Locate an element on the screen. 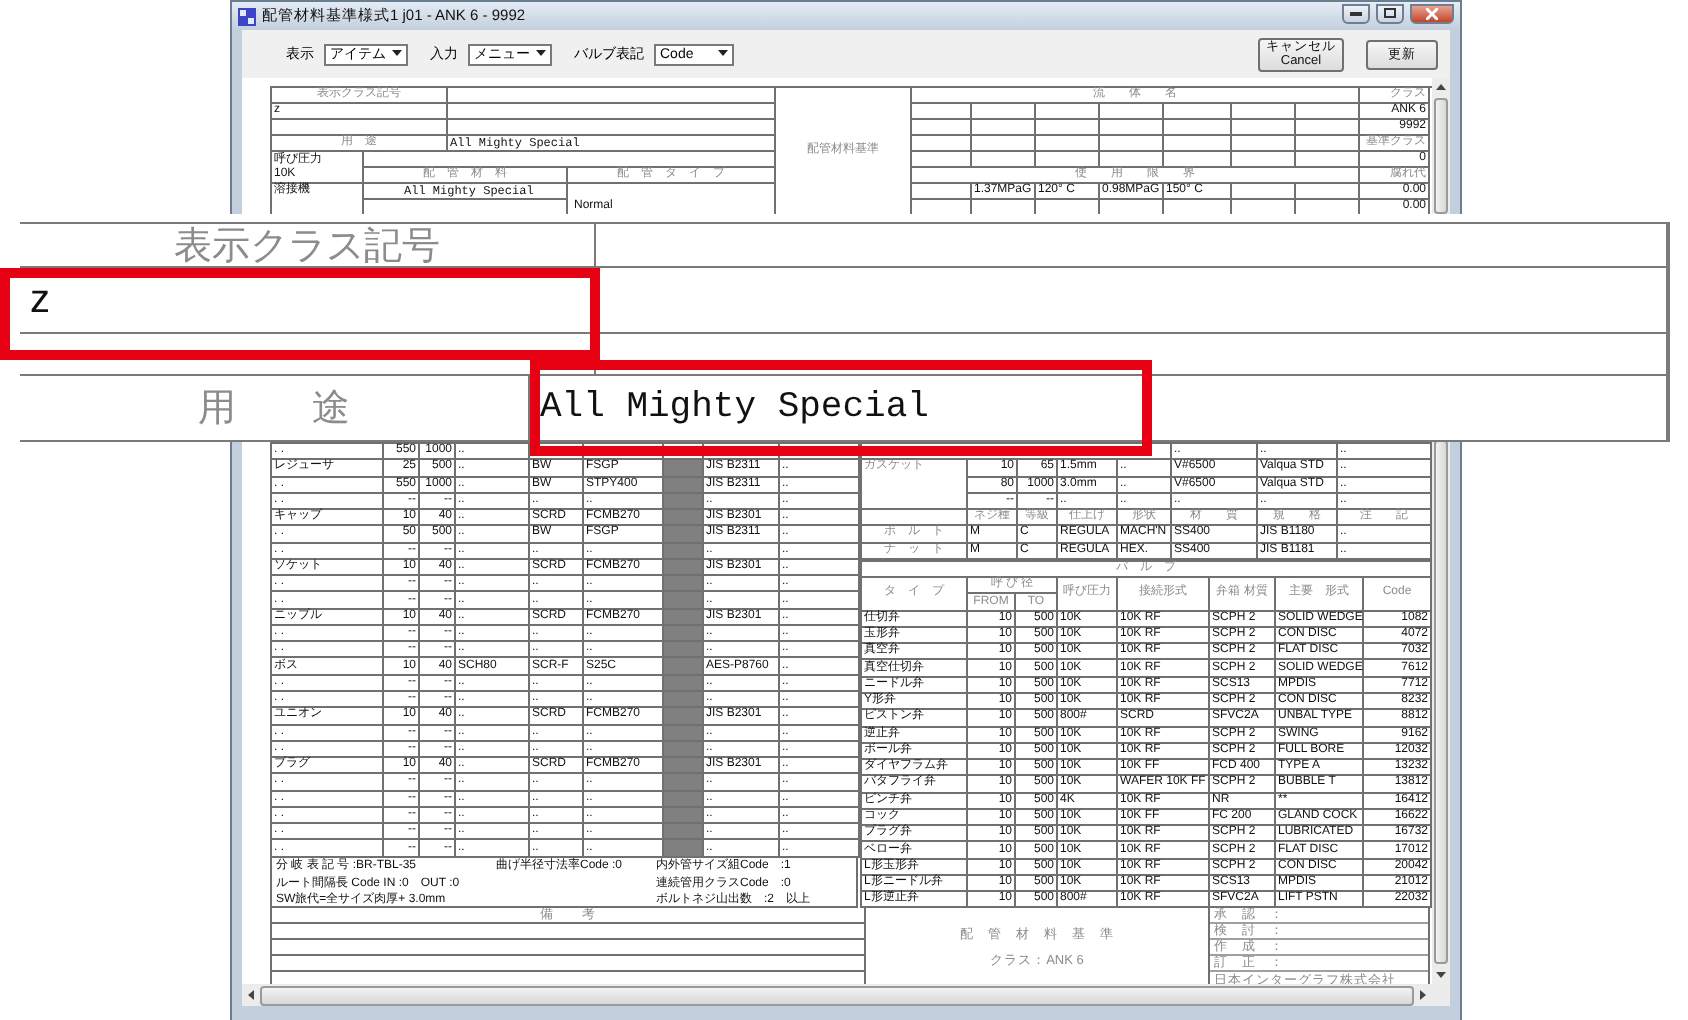 The height and width of the screenshot is (1020, 1688). maximize-button is located at coordinates (1390, 13).